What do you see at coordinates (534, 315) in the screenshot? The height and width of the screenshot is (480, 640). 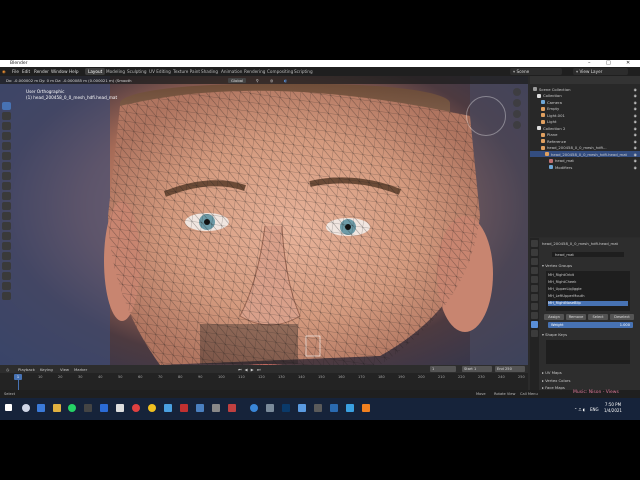 I see `particles-tab-icon` at bounding box center [534, 315].